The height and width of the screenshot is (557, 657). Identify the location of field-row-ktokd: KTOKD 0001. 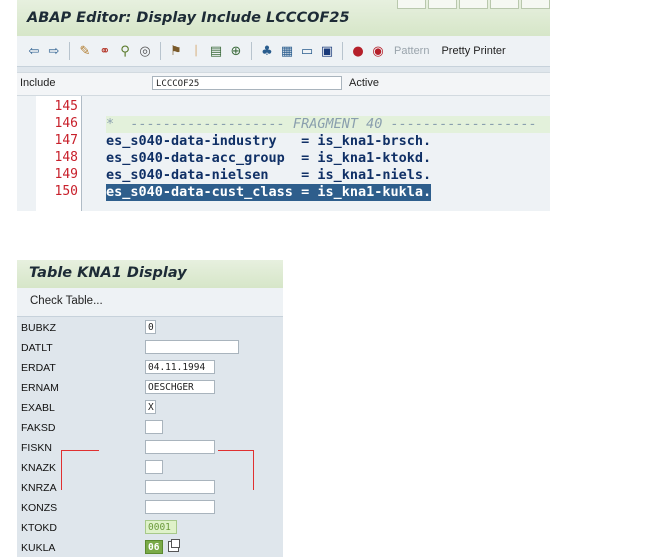
(150, 528).